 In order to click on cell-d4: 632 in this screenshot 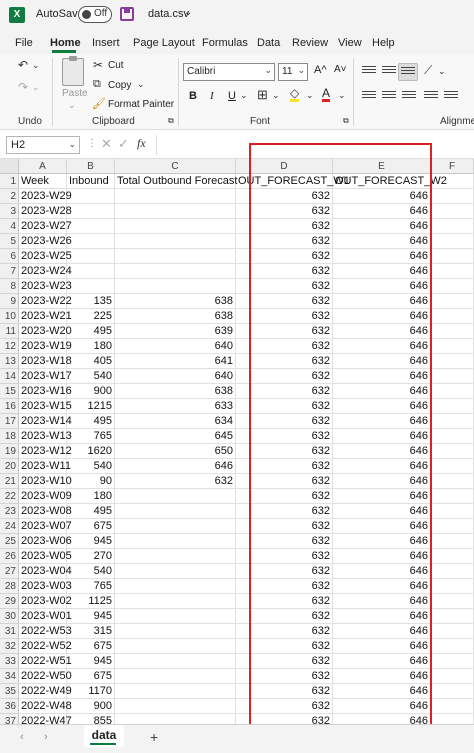, I will do `click(284, 226)`.